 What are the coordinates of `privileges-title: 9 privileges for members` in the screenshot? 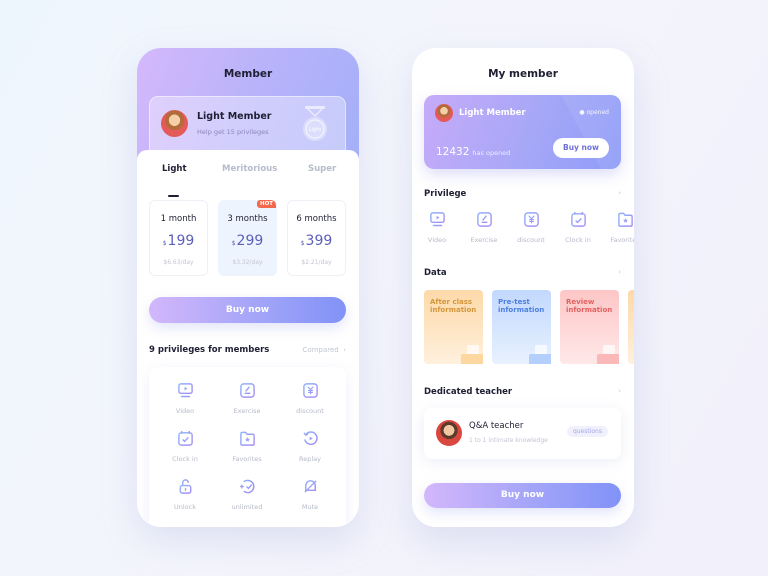 It's located at (209, 350).